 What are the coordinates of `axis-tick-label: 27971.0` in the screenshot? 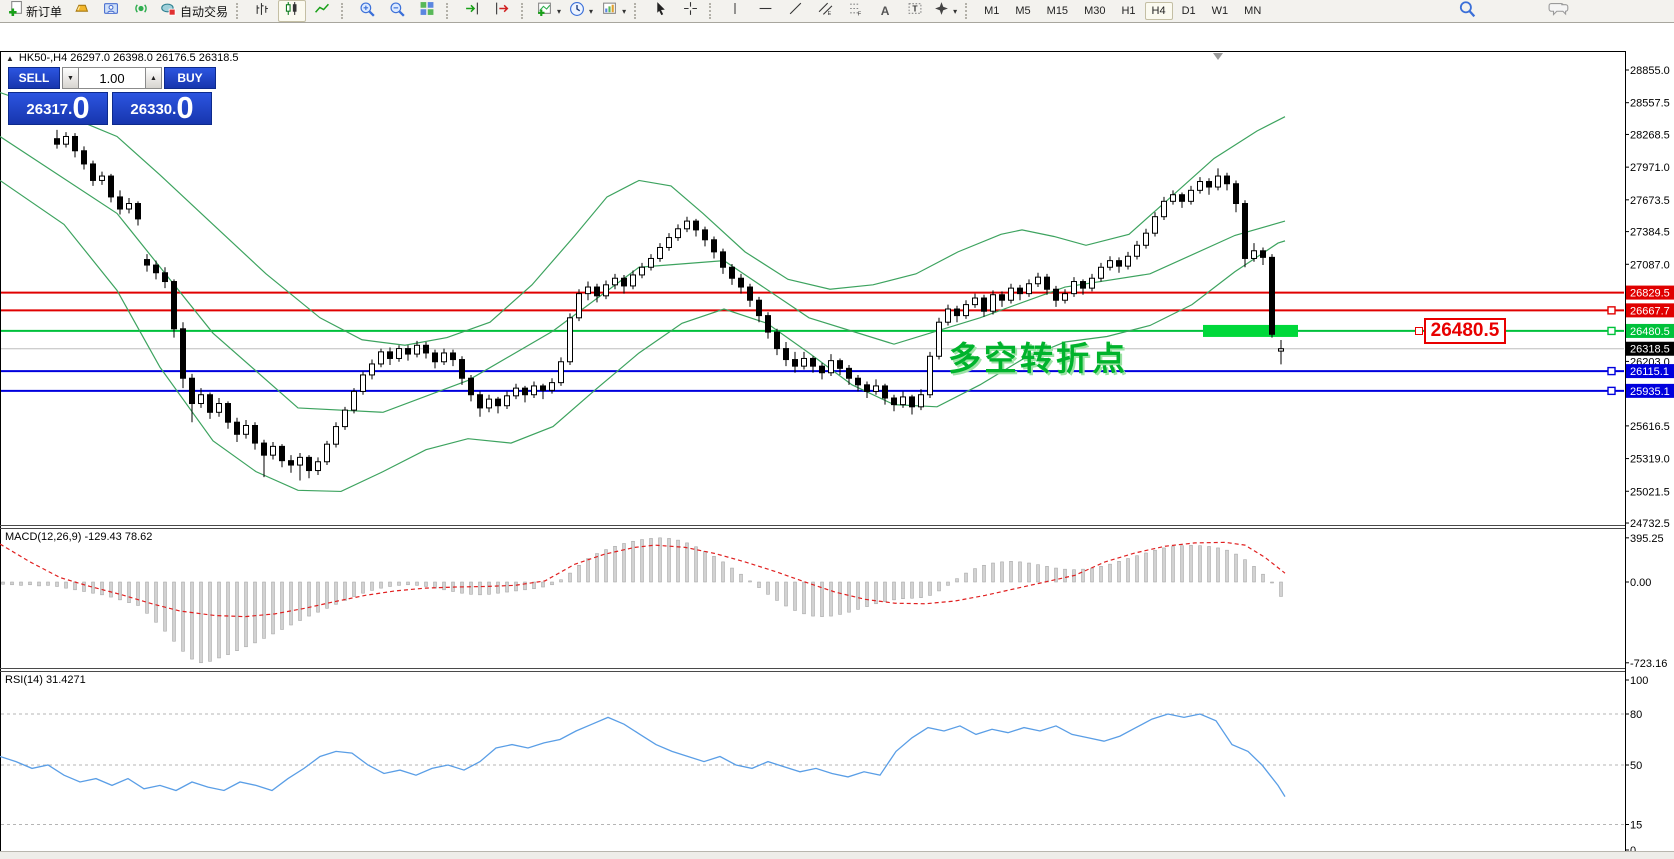 It's located at (1650, 168).